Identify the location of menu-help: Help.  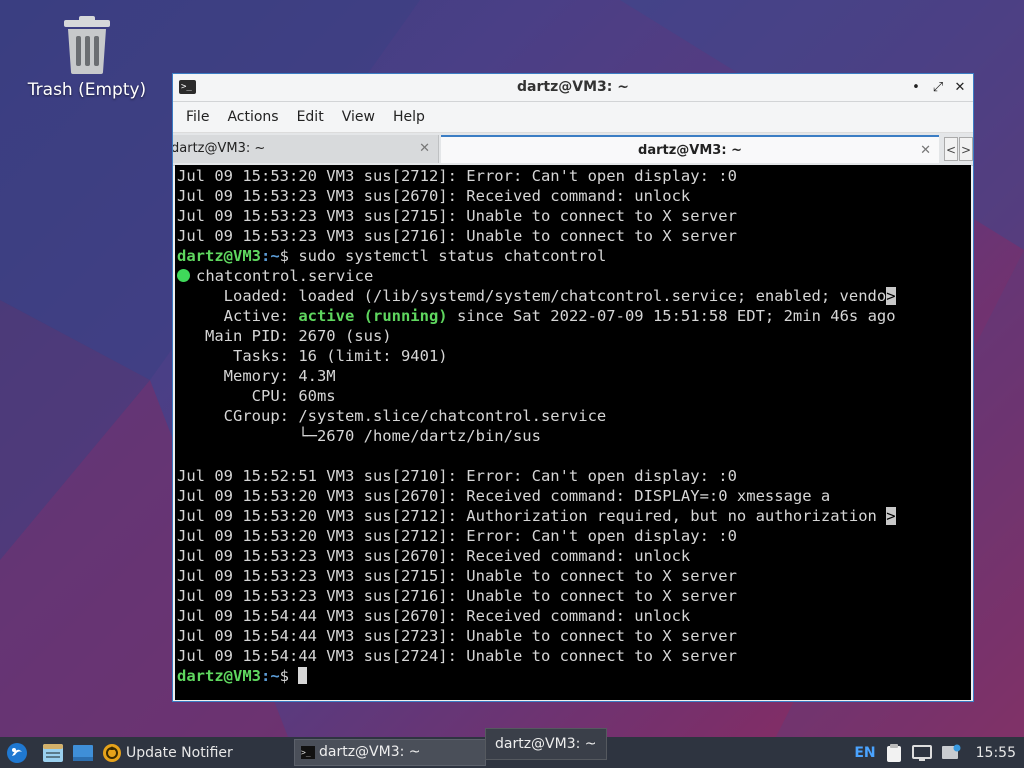
(409, 117).